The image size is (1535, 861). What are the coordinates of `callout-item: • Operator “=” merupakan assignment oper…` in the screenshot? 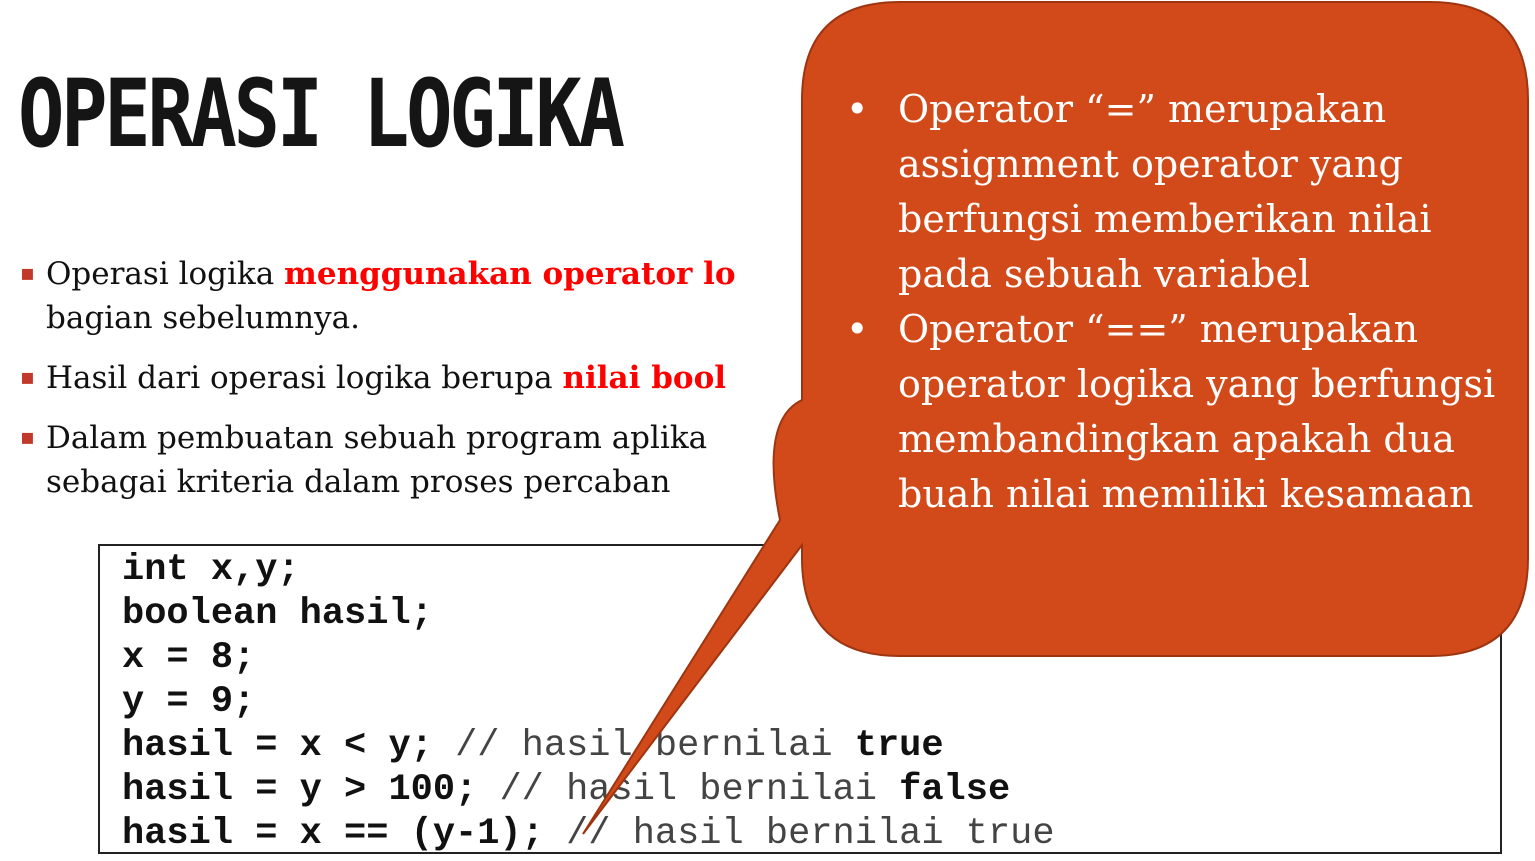 It's located at (1178, 192).